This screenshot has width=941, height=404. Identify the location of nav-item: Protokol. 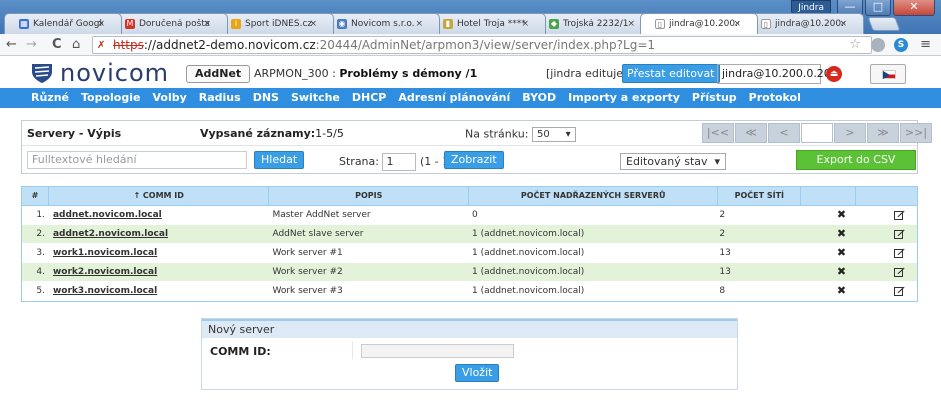
(775, 98).